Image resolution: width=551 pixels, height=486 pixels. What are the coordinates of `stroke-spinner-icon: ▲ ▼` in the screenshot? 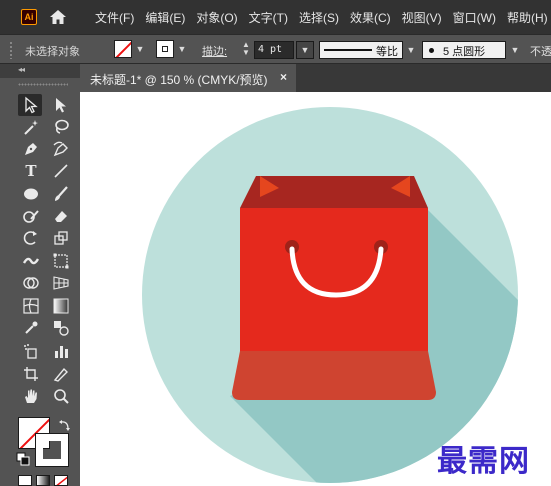 It's located at (246, 50).